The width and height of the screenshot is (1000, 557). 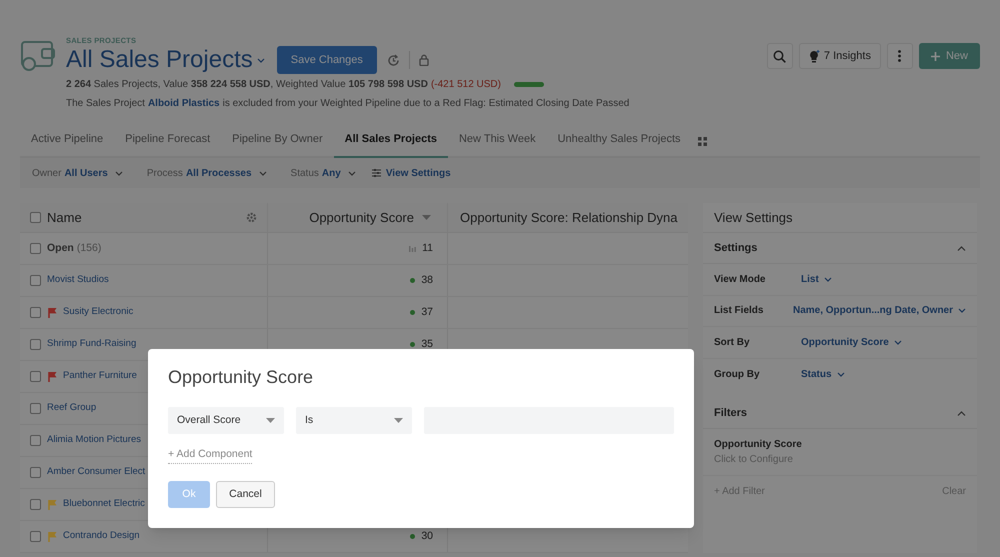 I want to click on filter-name: Opportunity Score, so click(x=758, y=445).